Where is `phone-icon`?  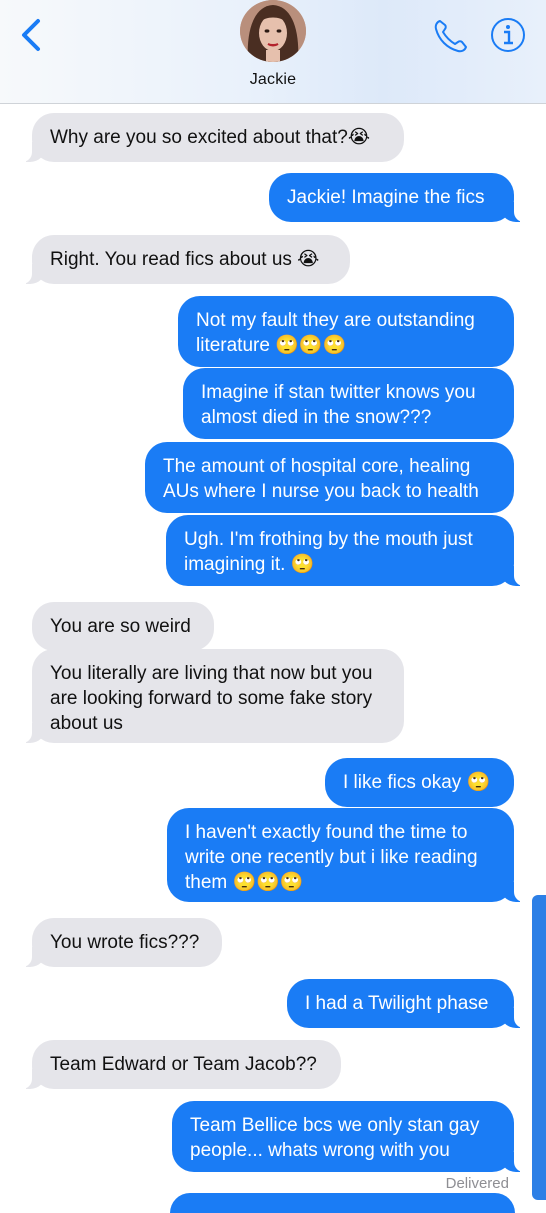
phone-icon is located at coordinates (451, 36).